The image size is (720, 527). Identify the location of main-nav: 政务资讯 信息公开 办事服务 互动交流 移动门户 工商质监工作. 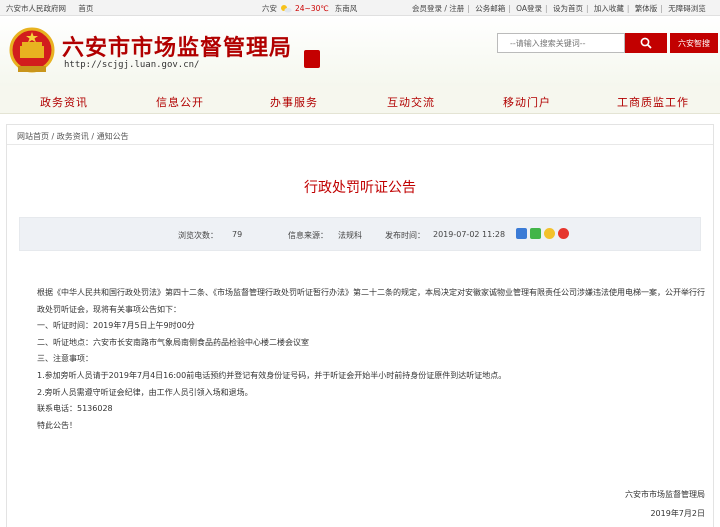
(360, 100).